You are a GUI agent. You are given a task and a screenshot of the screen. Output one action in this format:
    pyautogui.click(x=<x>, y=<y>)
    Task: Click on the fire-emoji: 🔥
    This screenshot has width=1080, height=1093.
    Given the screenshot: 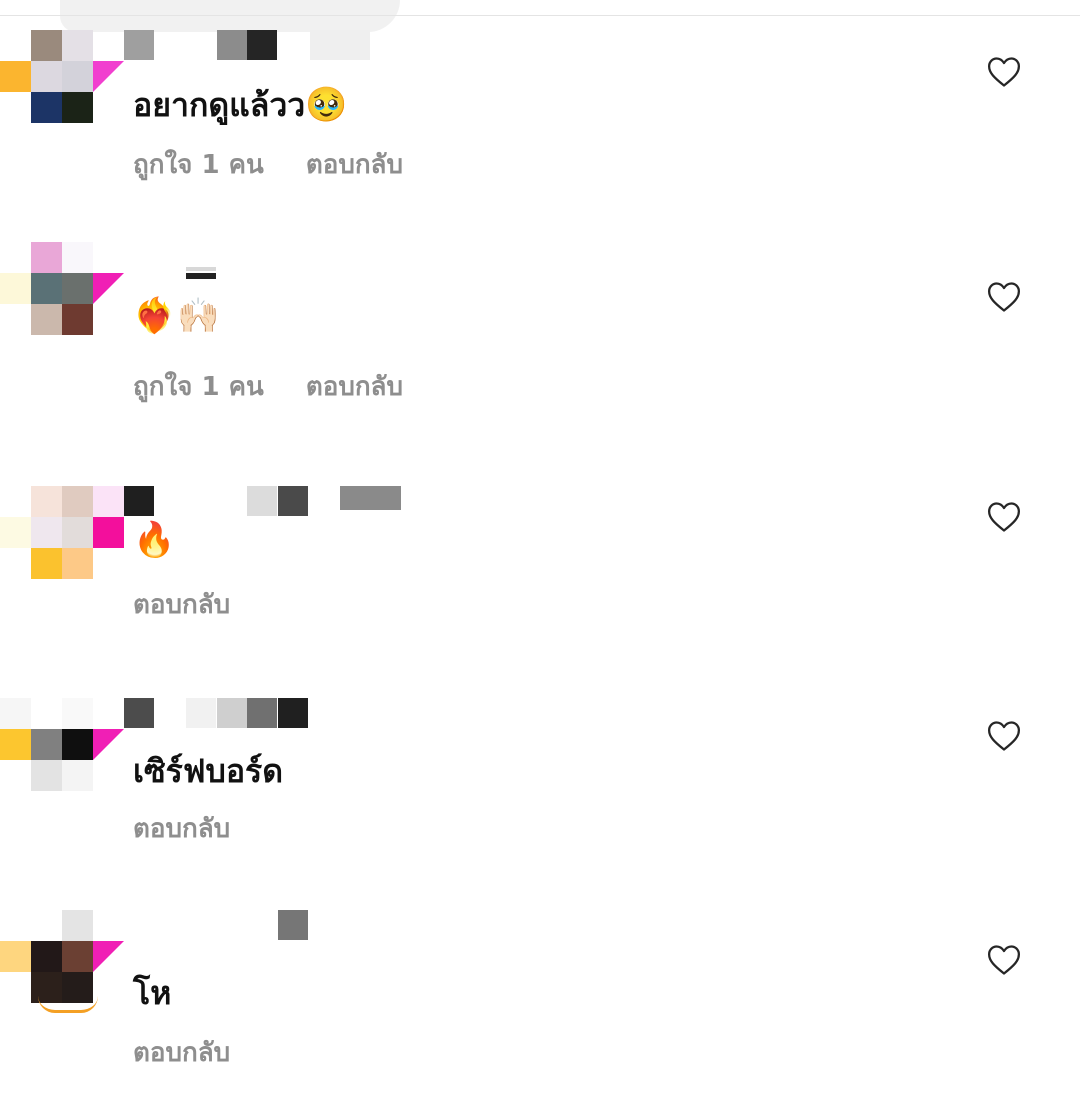 What is the action you would take?
    pyautogui.click(x=155, y=540)
    